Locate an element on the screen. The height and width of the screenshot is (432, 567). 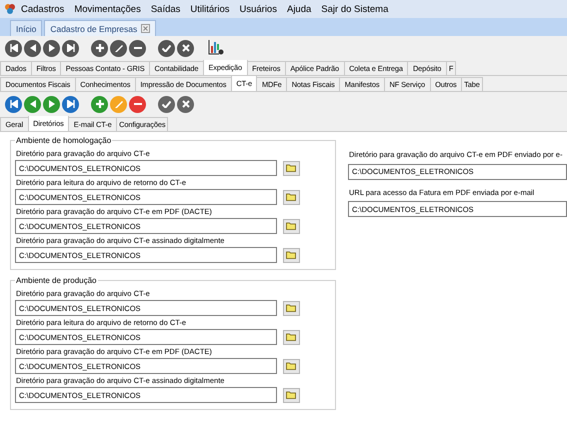
group-title: Ambiente de produção is located at coordinates (56, 280).